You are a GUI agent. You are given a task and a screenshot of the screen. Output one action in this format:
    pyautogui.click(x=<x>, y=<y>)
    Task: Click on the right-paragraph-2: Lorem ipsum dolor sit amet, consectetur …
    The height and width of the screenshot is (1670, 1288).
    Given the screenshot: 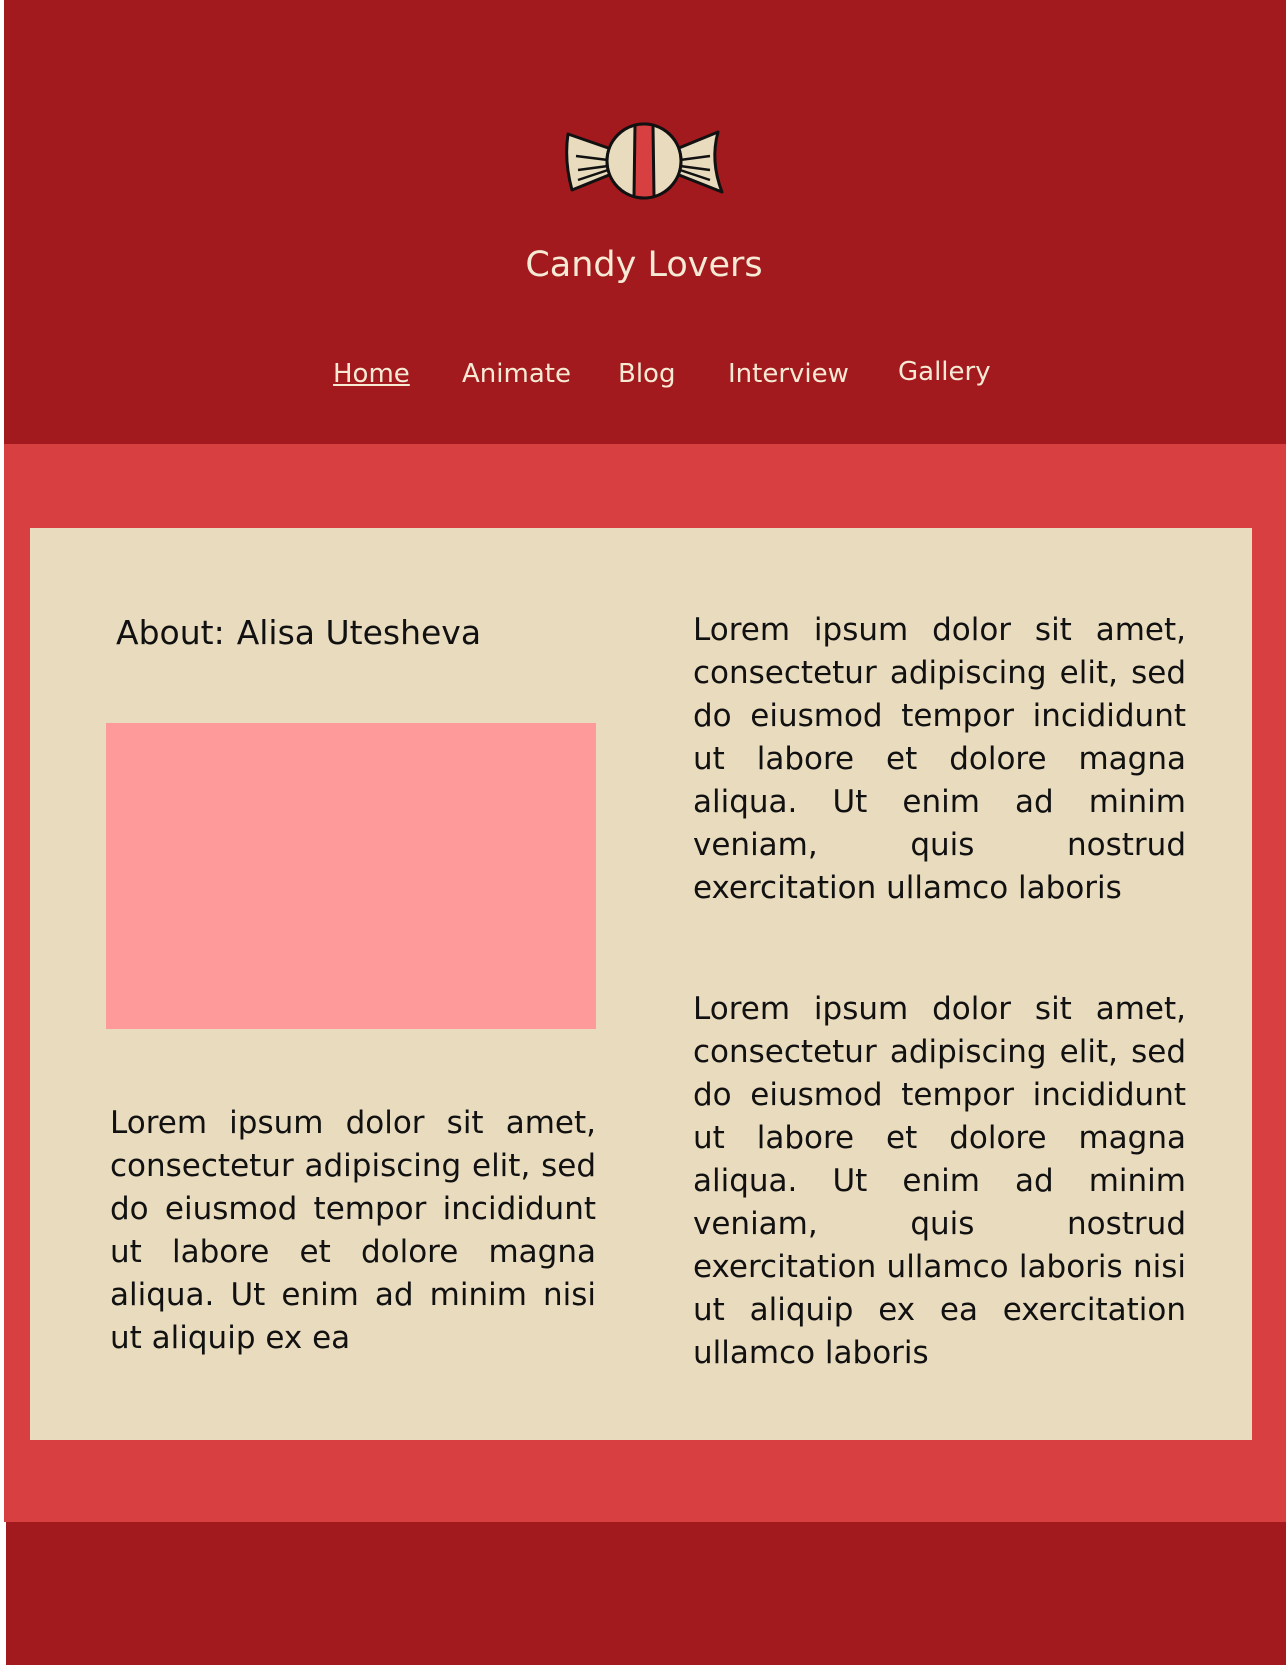 What is the action you would take?
    pyautogui.click(x=939, y=1181)
    